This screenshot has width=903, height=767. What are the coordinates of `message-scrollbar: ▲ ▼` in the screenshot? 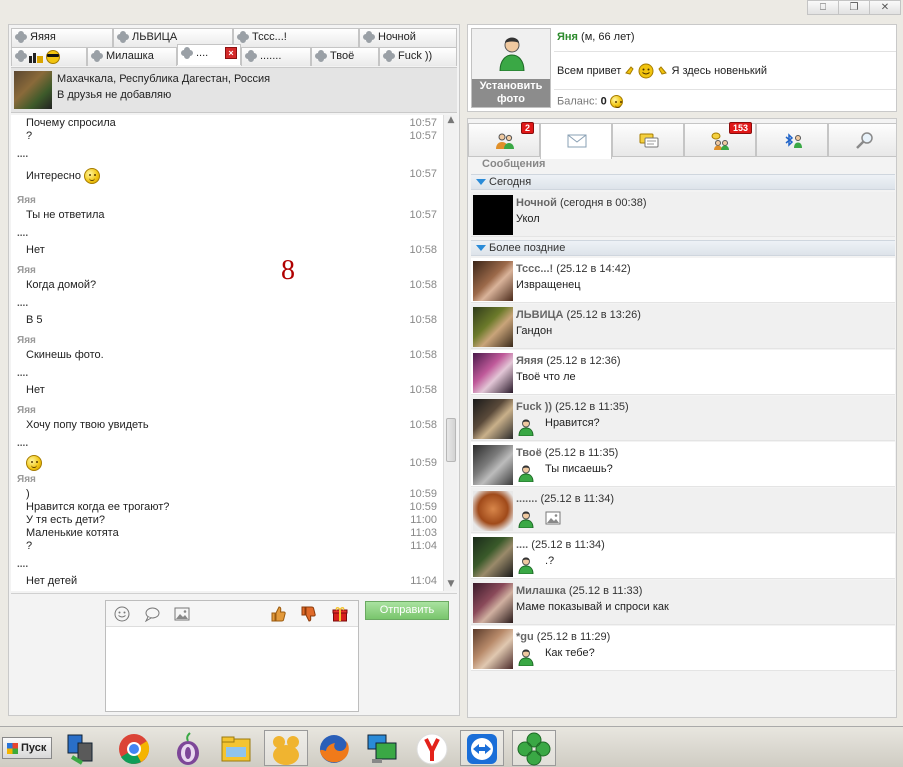 It's located at (450, 353).